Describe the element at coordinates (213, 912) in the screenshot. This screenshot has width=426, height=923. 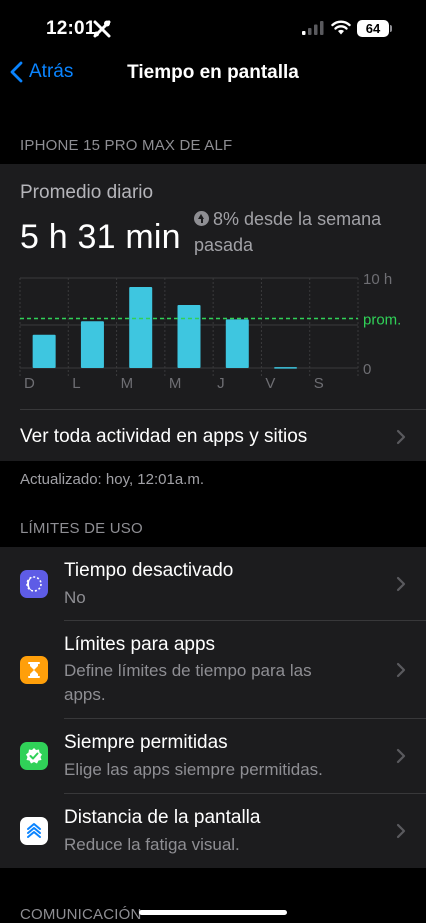
I see `home-indicator` at that location.